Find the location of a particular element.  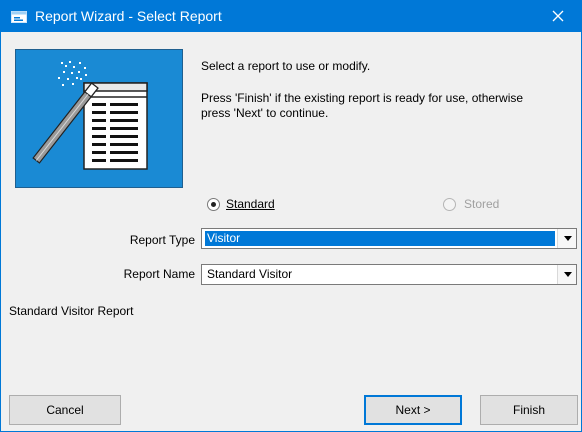

window-title: Report Wizard - Select Report is located at coordinates (128, 16).